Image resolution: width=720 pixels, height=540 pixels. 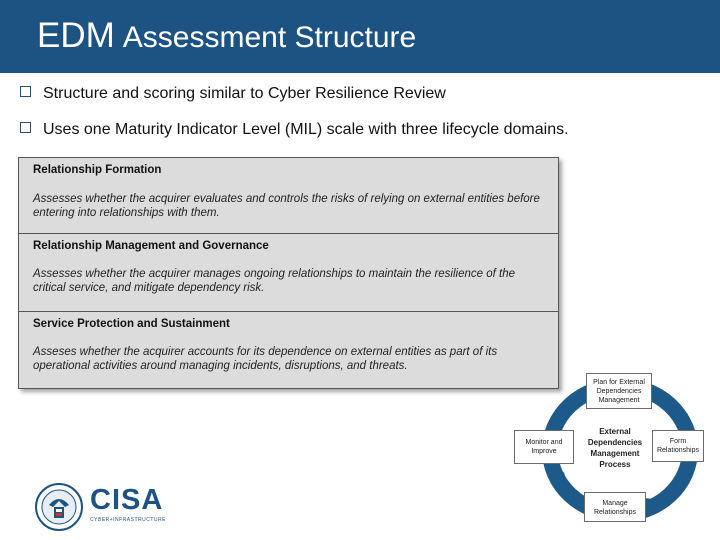 I want to click on domain-name: Relationship Management and Governance, so click(x=151, y=246).